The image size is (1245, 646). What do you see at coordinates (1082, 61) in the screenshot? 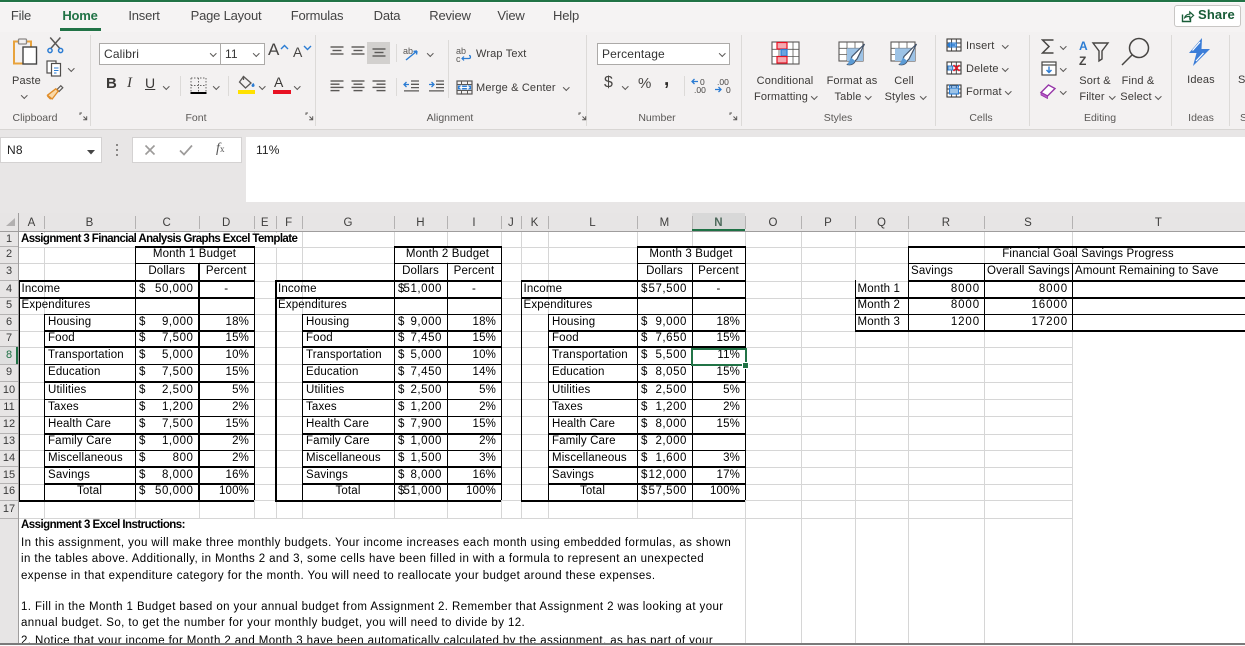
I see `svg-text: Z` at bounding box center [1082, 61].